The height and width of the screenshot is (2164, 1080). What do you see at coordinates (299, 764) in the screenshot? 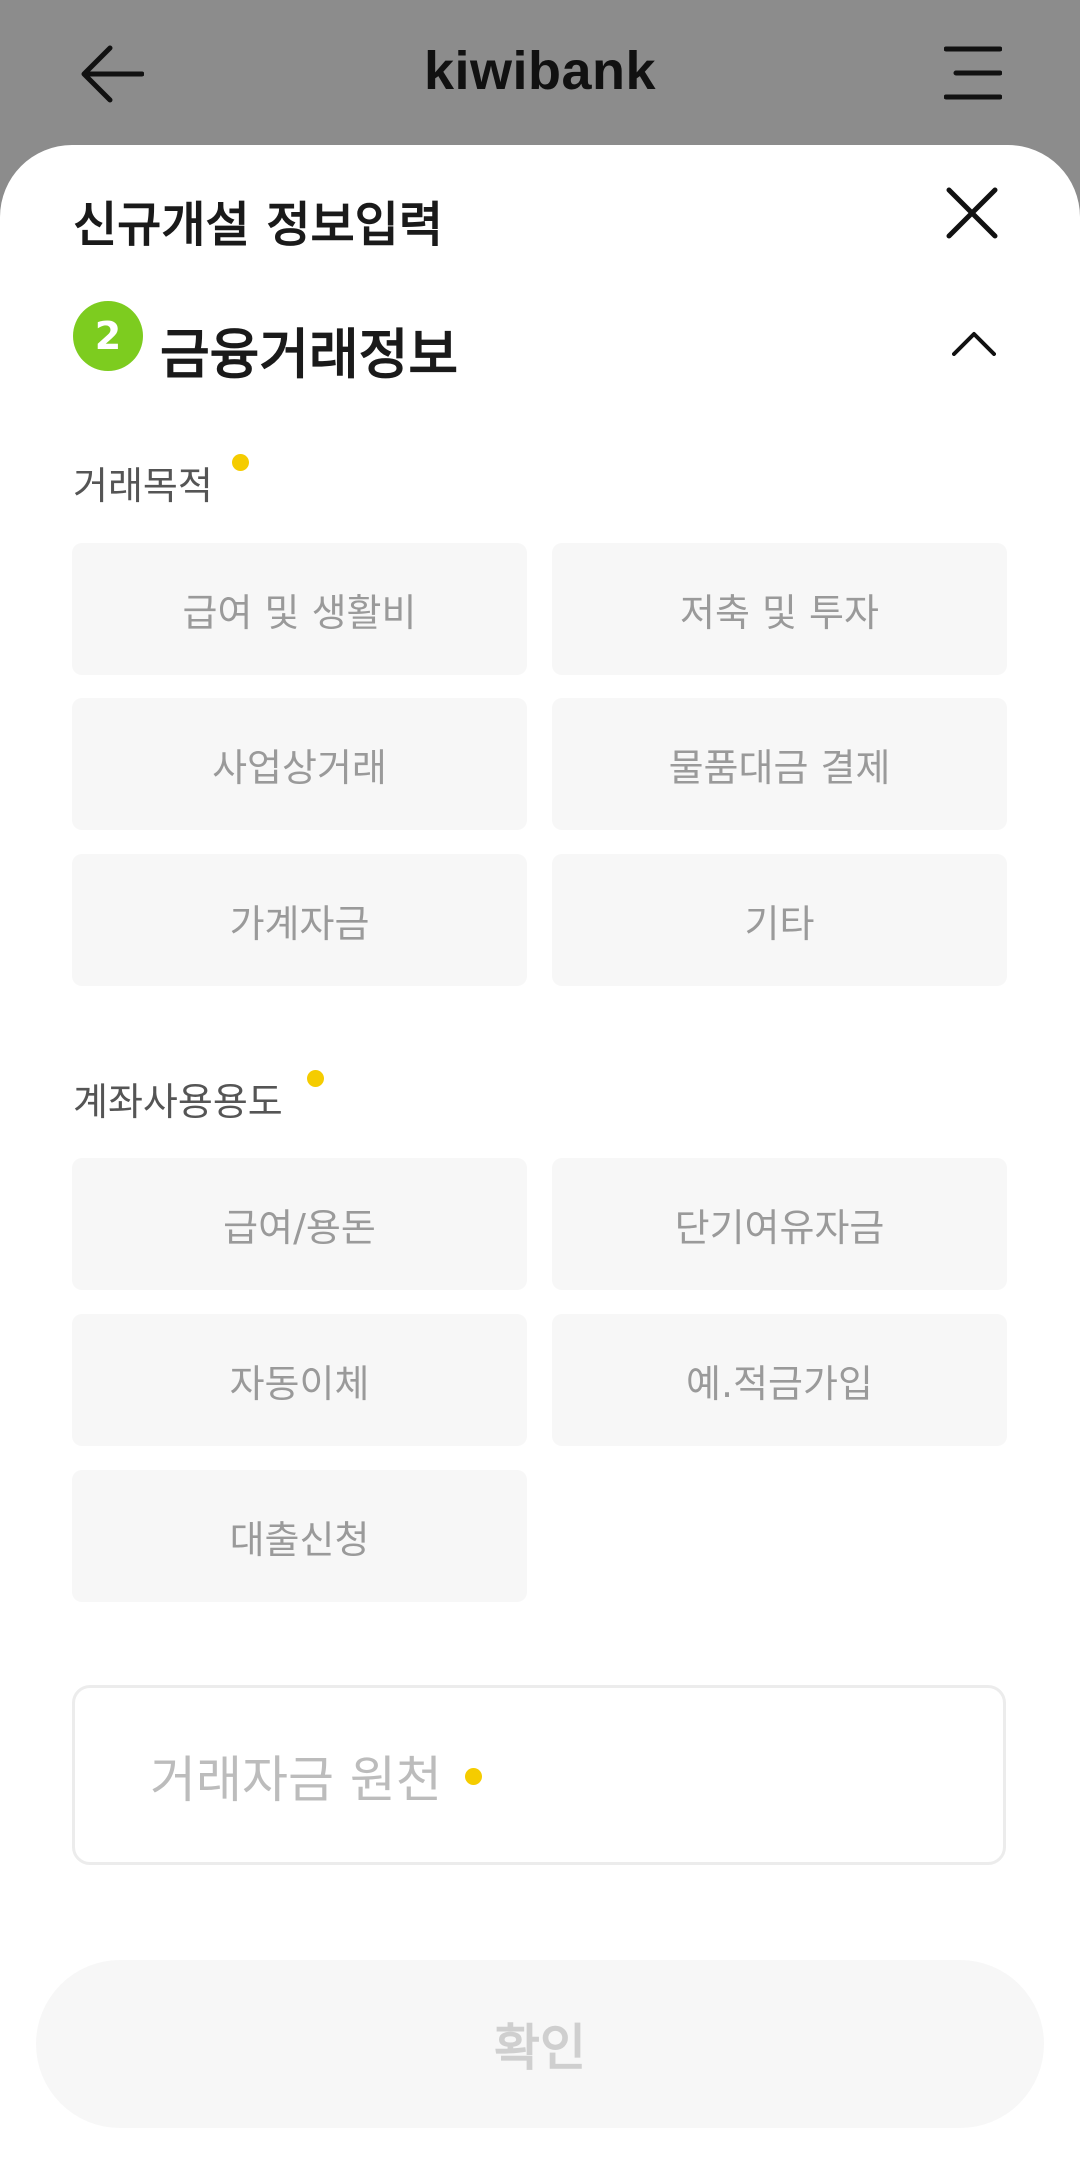
I see `purpose-option-business: 사업상거래` at bounding box center [299, 764].